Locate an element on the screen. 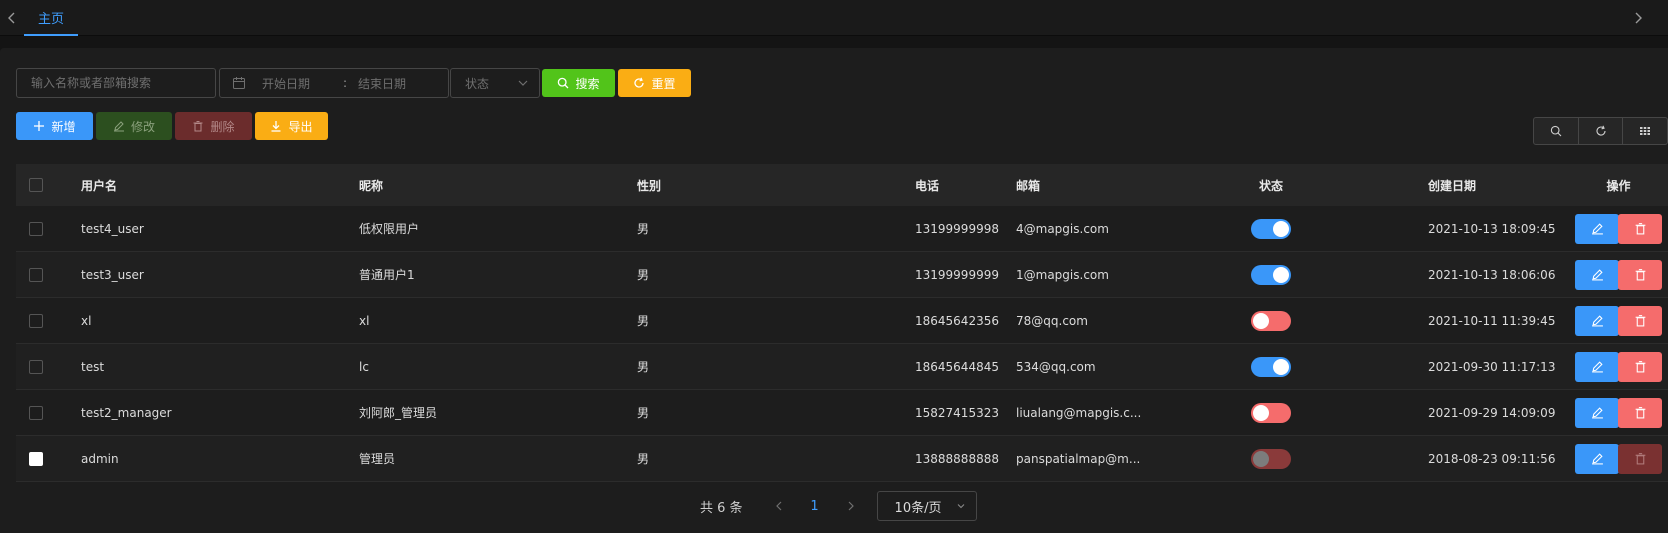 The height and width of the screenshot is (533, 1668). cell-phone: 15827415323 is located at coordinates (957, 412).